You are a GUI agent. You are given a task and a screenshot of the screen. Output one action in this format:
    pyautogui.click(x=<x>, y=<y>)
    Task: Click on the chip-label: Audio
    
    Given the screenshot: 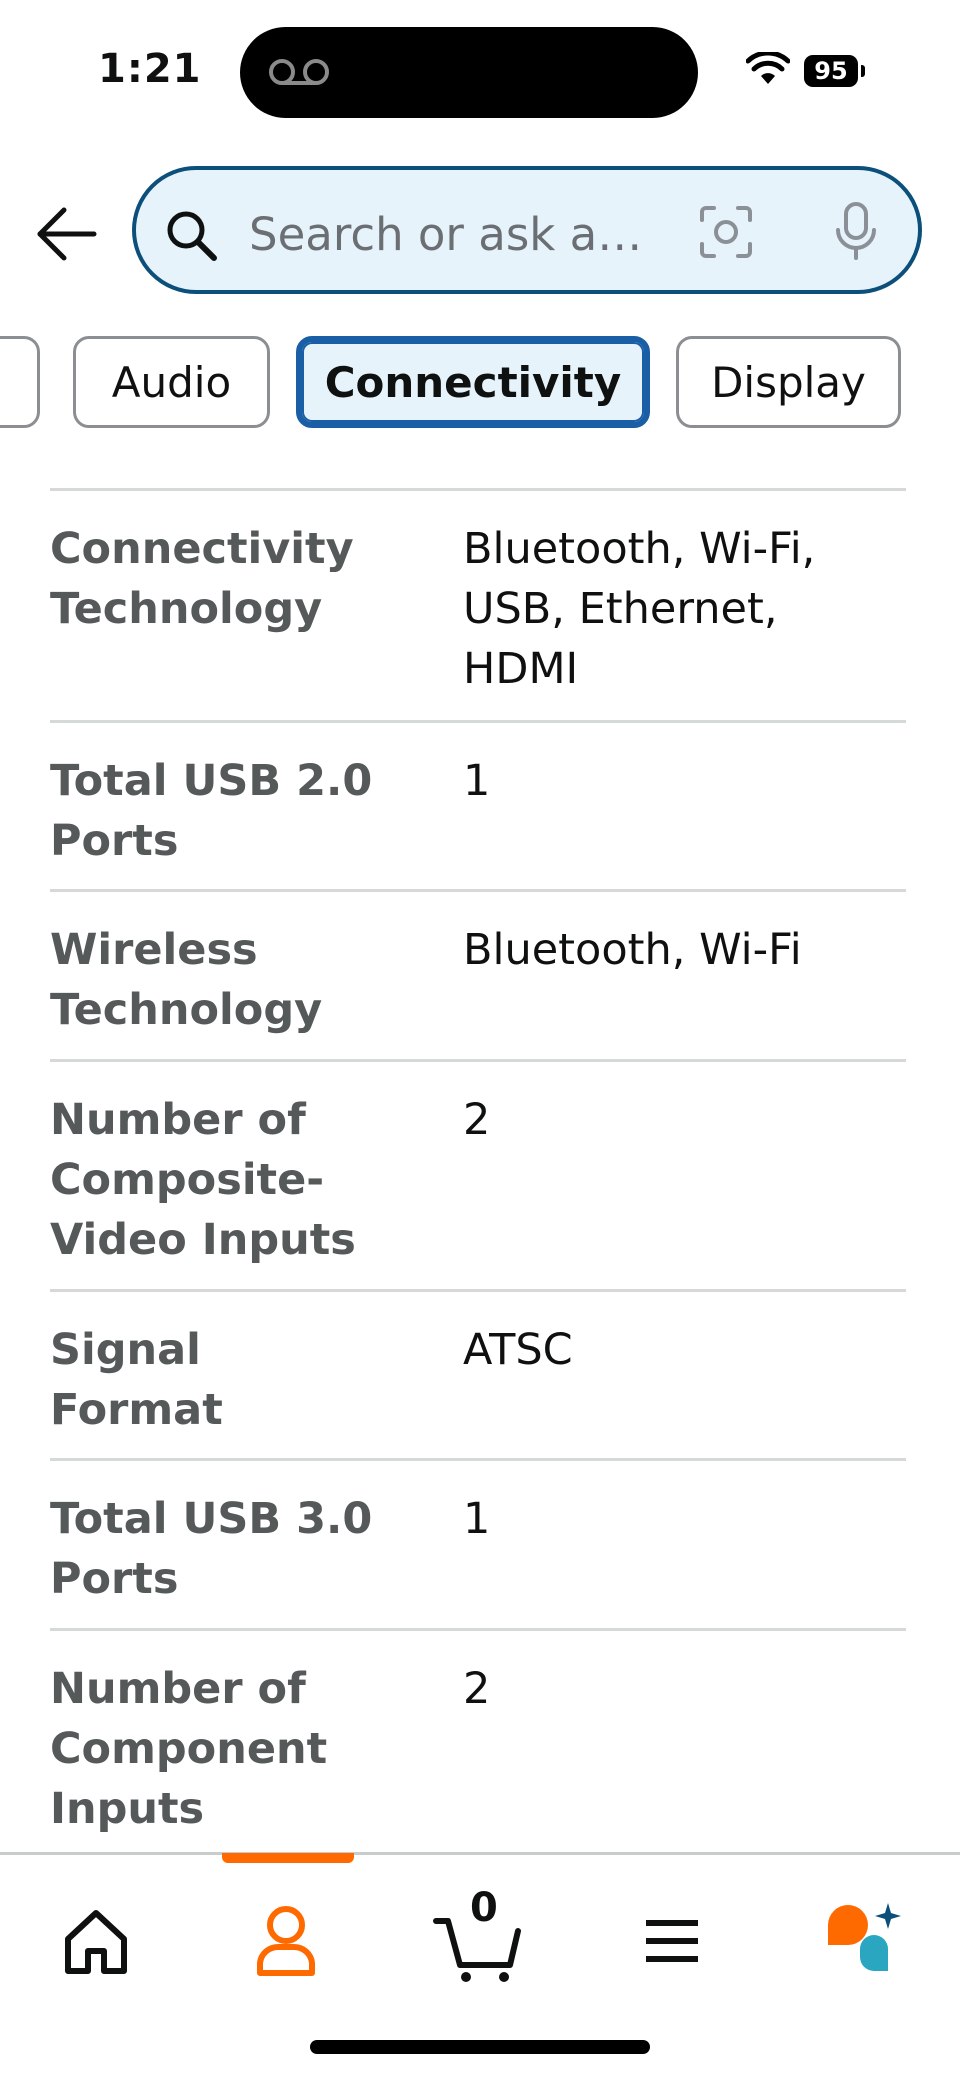 What is the action you would take?
    pyautogui.click(x=171, y=382)
    